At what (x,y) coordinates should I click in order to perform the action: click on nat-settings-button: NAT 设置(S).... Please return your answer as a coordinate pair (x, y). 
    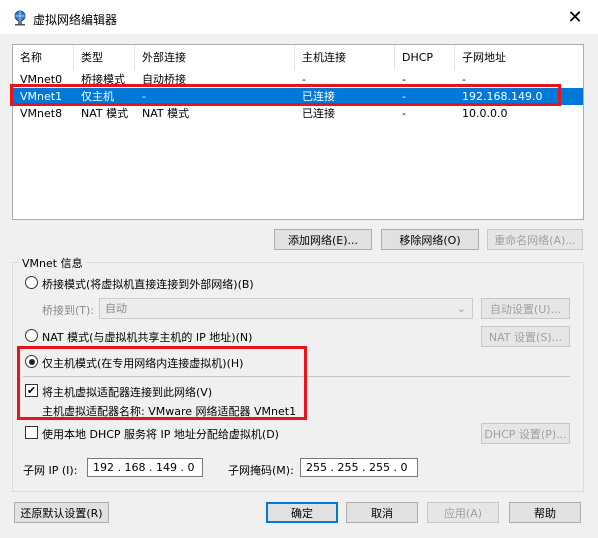
    Looking at the image, I should click on (525, 336).